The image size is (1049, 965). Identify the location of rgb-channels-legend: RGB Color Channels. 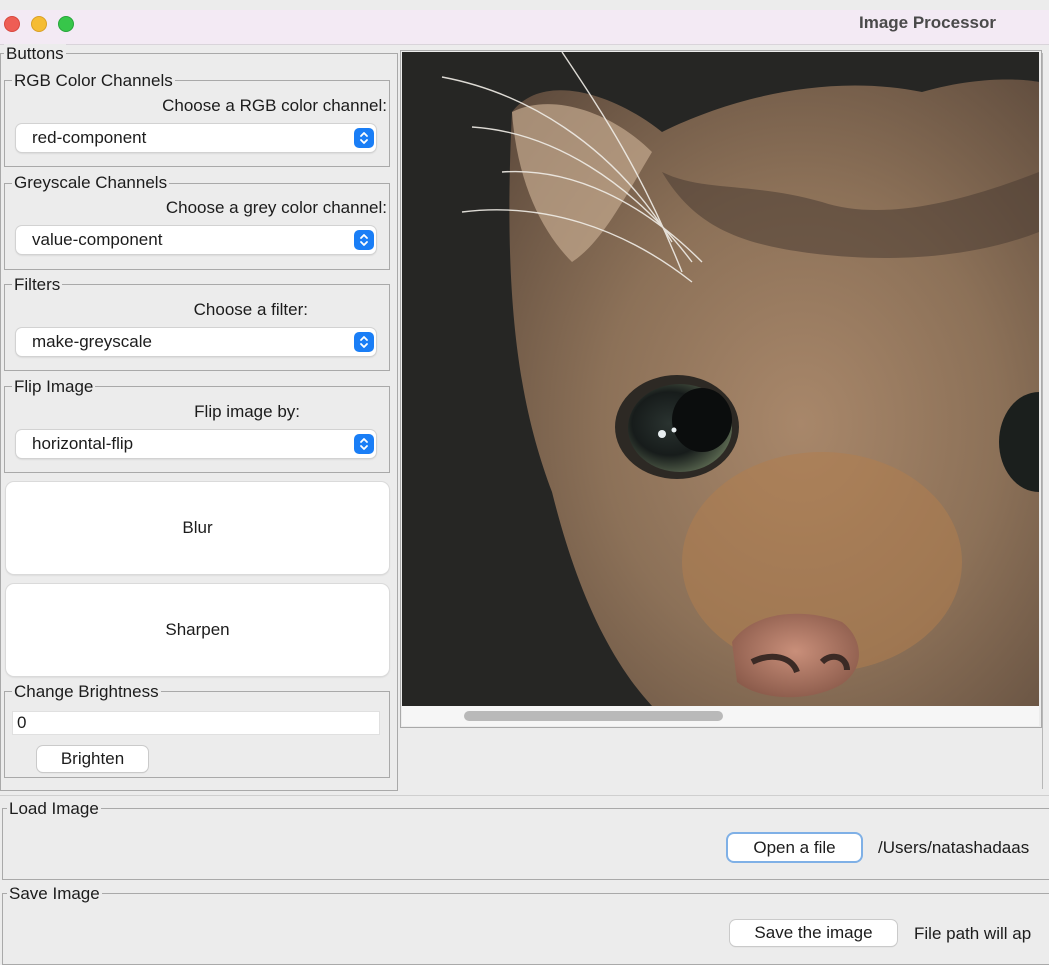
(93, 81).